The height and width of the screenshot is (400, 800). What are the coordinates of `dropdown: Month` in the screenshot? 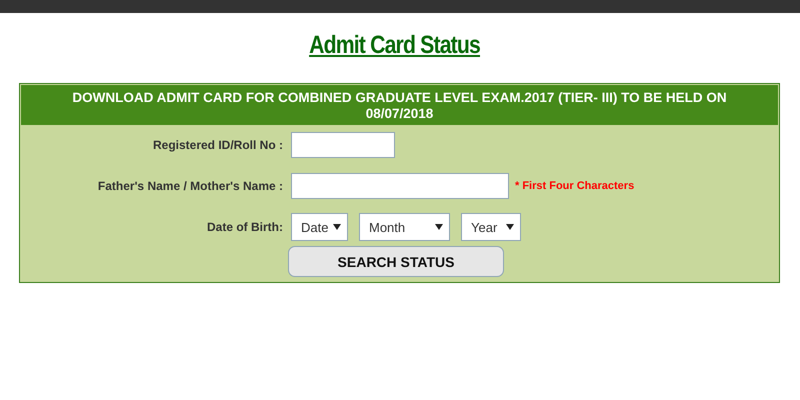 It's located at (404, 227).